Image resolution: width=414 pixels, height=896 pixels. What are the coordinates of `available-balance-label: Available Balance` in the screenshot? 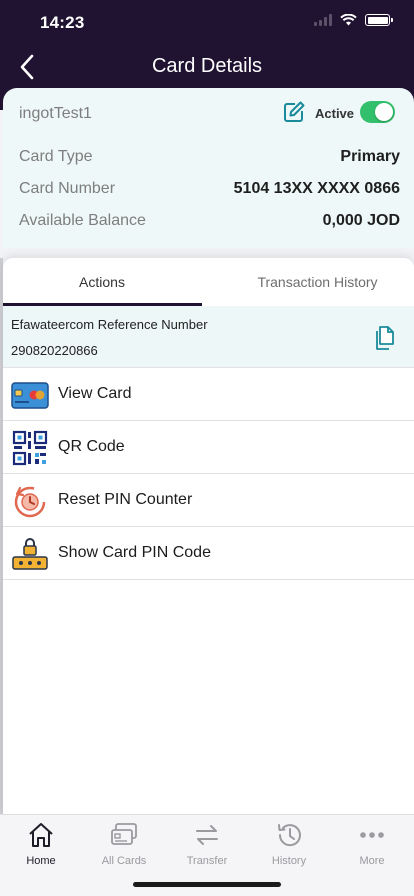 It's located at (82, 220).